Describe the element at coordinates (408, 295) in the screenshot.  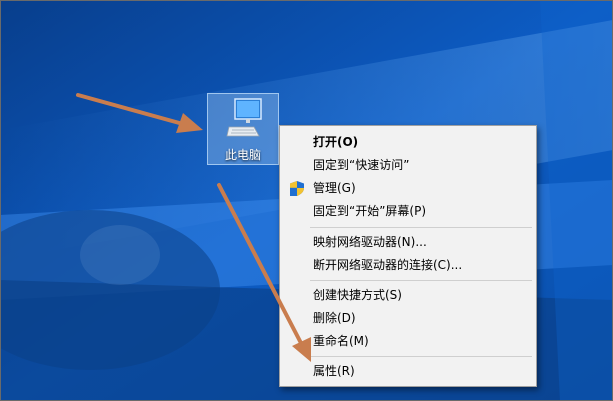
I see `menu-item-create-shortcut: 创建快捷方式(S)` at that location.